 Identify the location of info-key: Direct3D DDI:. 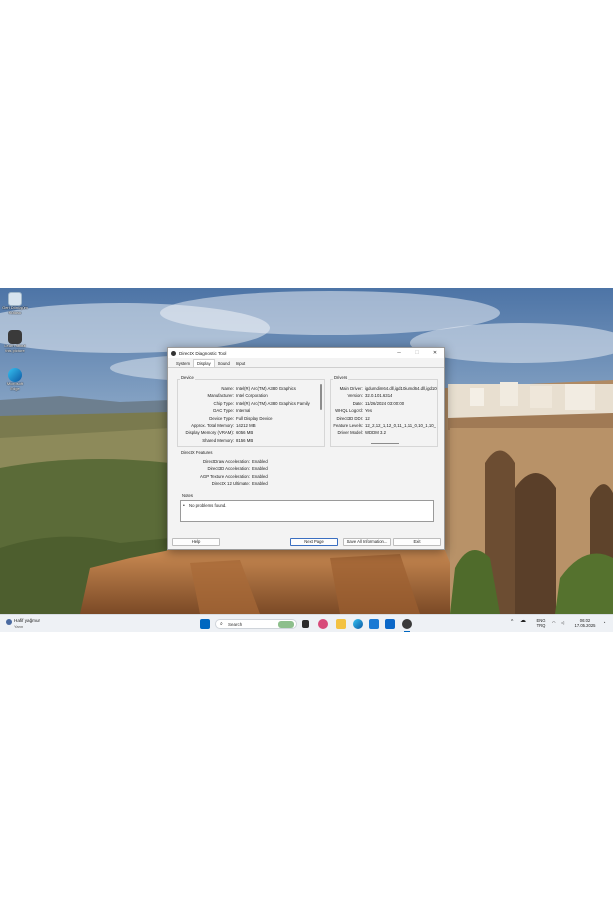
(349, 418).